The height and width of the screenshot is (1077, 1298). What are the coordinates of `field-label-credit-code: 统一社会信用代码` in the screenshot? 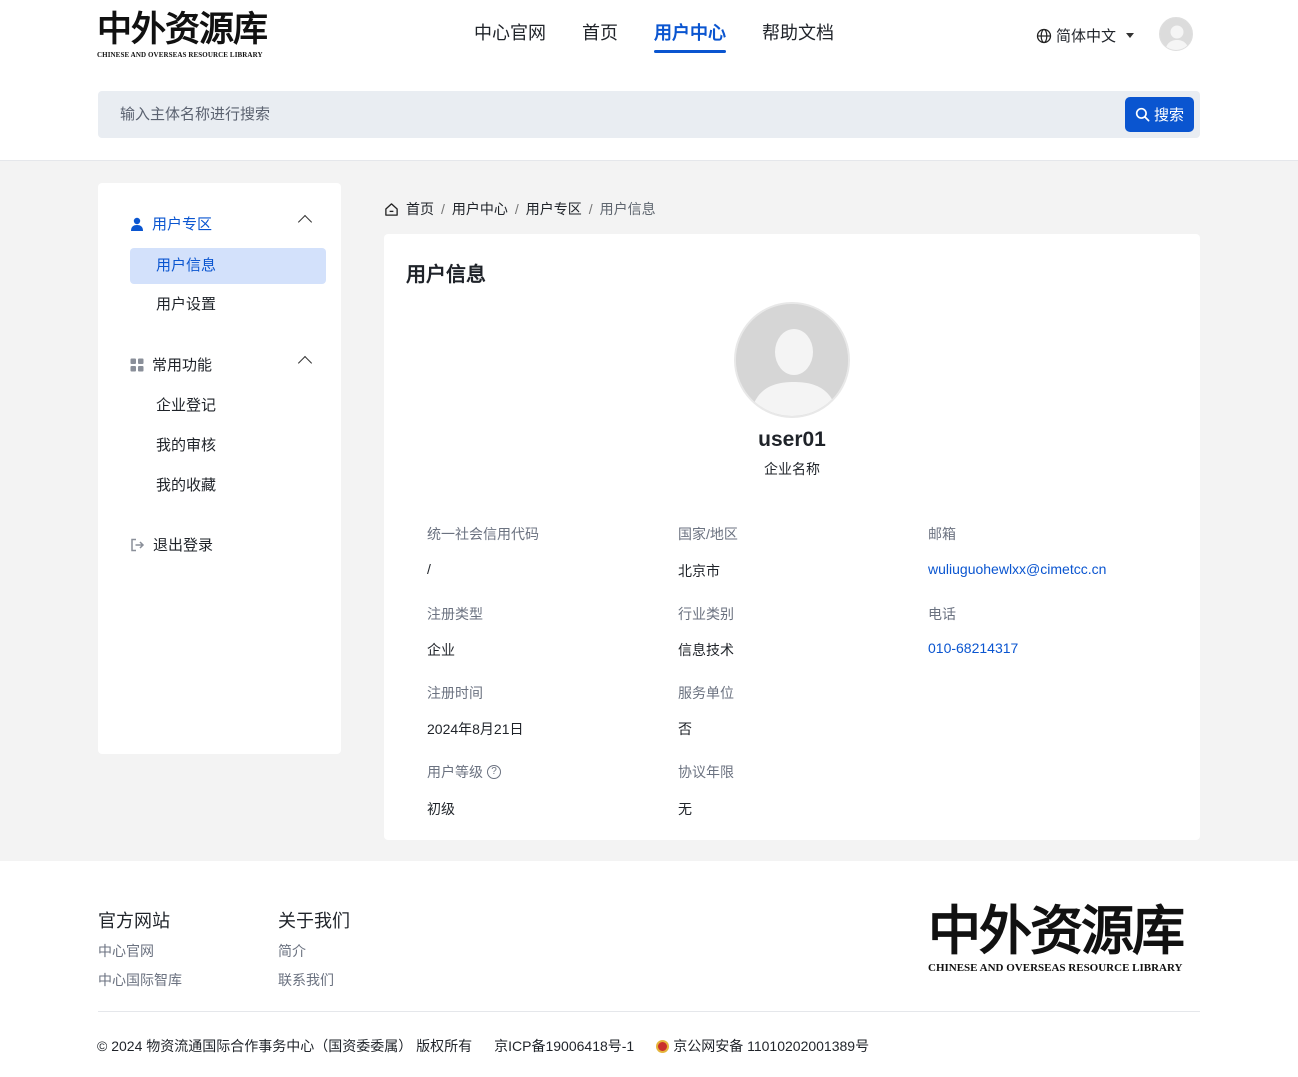 It's located at (483, 534).